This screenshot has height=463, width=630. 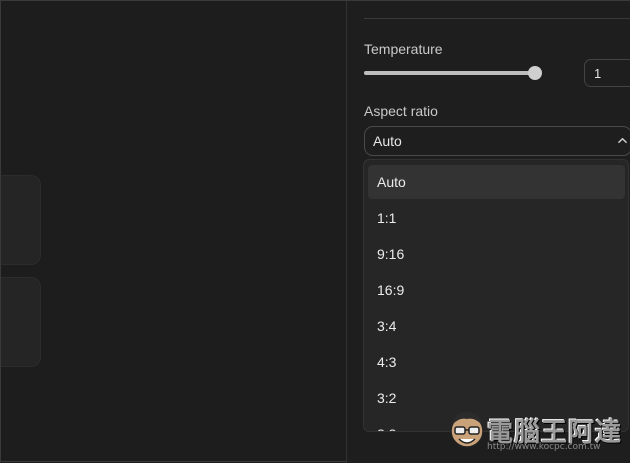 I want to click on temperature-slider-thumb, so click(x=535, y=73).